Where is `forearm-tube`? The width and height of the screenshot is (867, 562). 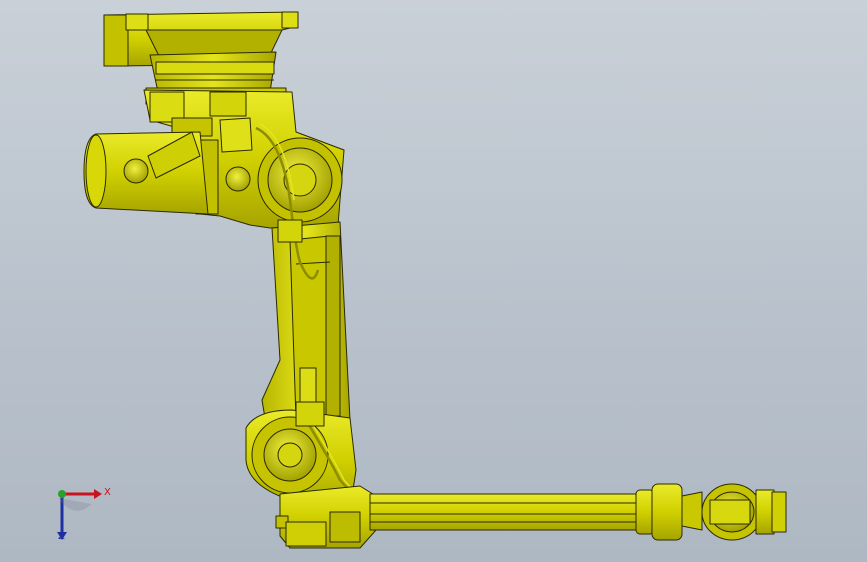
forearm-tube is located at coordinates (505, 512).